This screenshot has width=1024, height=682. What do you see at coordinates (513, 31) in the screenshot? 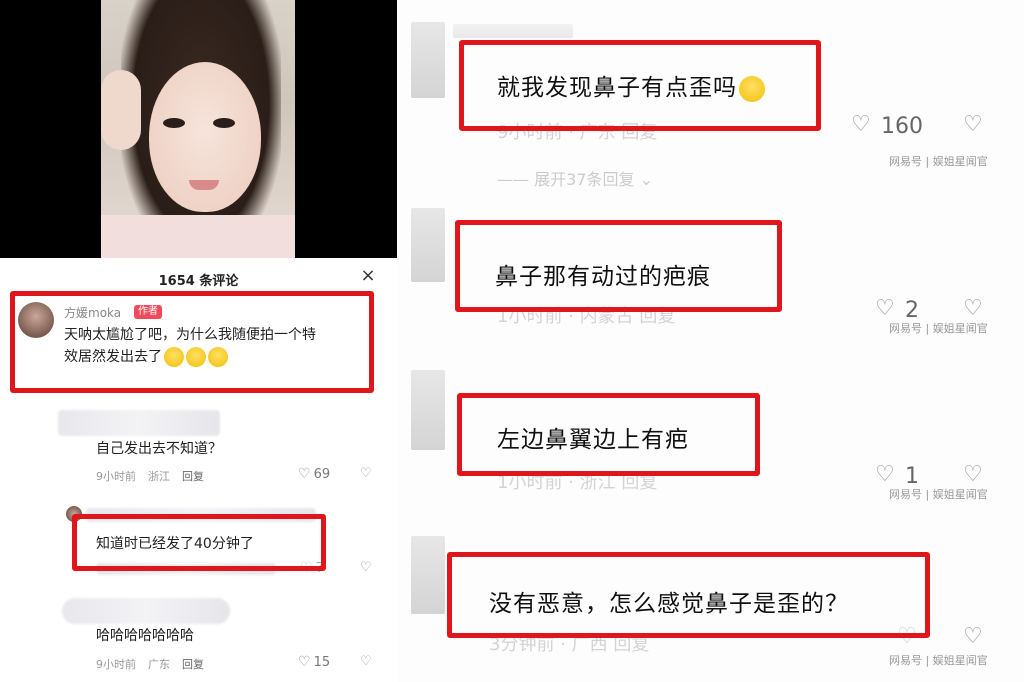
I see `blurred-username` at bounding box center [513, 31].